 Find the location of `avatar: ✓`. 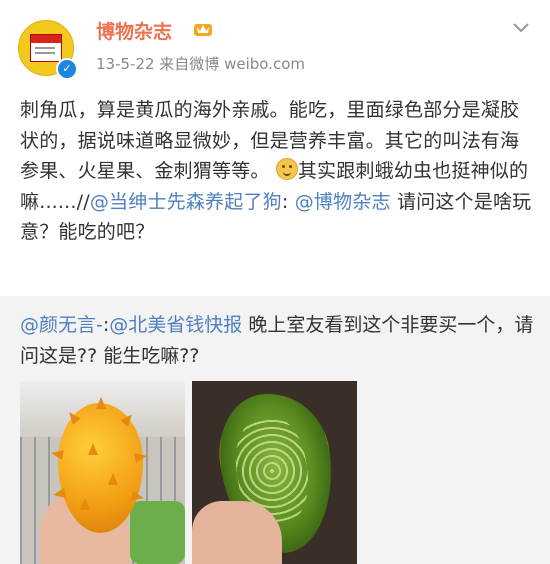

avatar: ✓ is located at coordinates (48, 50).